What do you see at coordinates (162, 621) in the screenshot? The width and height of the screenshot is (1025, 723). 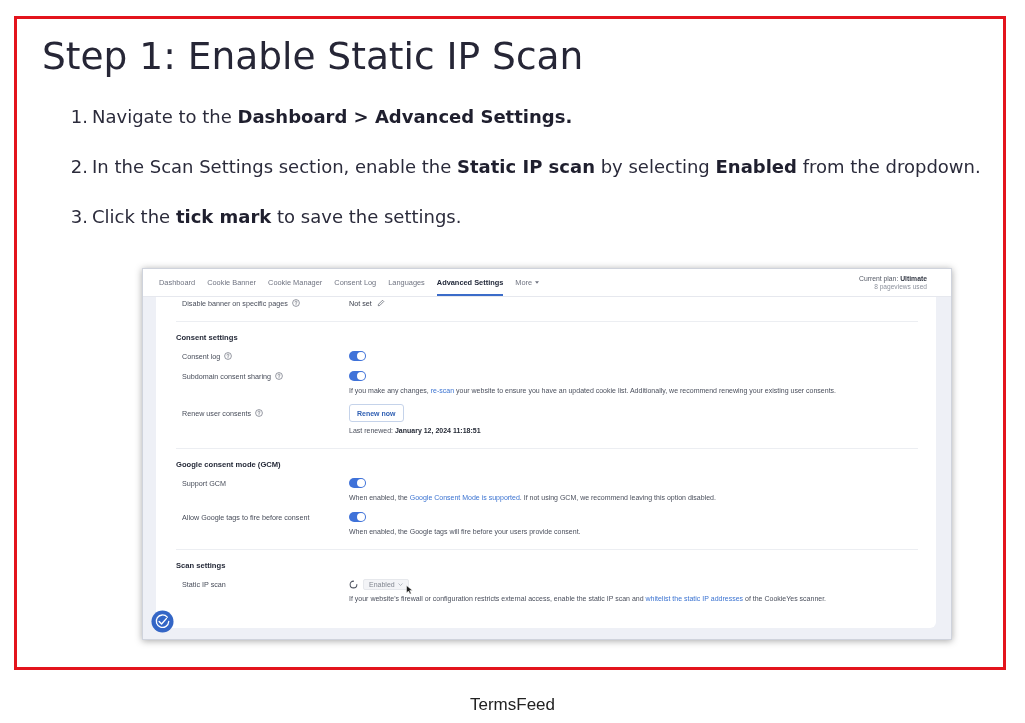 I see `consent-badge-icon` at bounding box center [162, 621].